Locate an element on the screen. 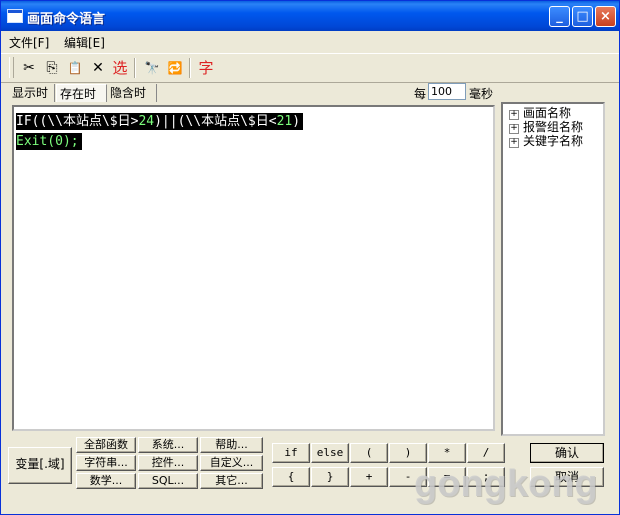 The width and height of the screenshot is (620, 515). find-icon: 🔭 is located at coordinates (152, 68).